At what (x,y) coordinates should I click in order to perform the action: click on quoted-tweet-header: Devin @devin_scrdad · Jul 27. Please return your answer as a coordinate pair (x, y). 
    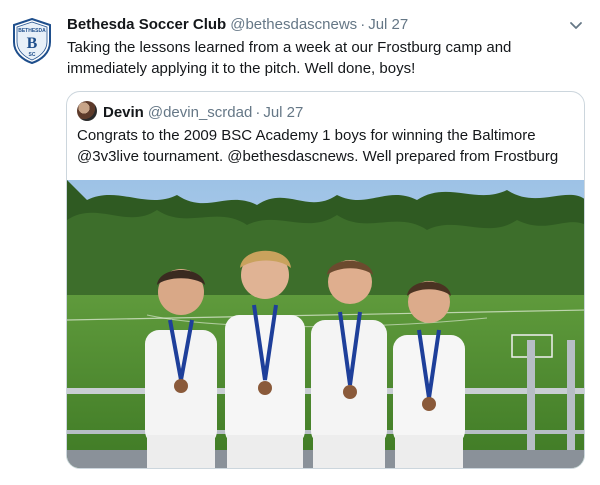
    Looking at the image, I should click on (190, 112).